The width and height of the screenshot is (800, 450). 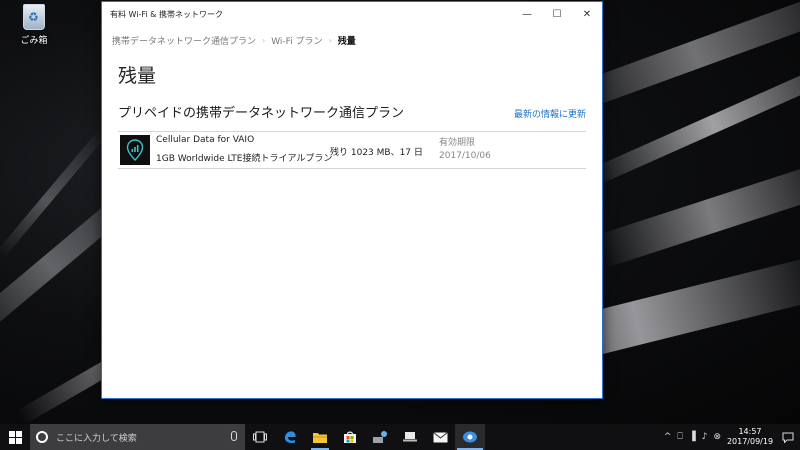 I want to click on network-app-icon, so click(x=380, y=437).